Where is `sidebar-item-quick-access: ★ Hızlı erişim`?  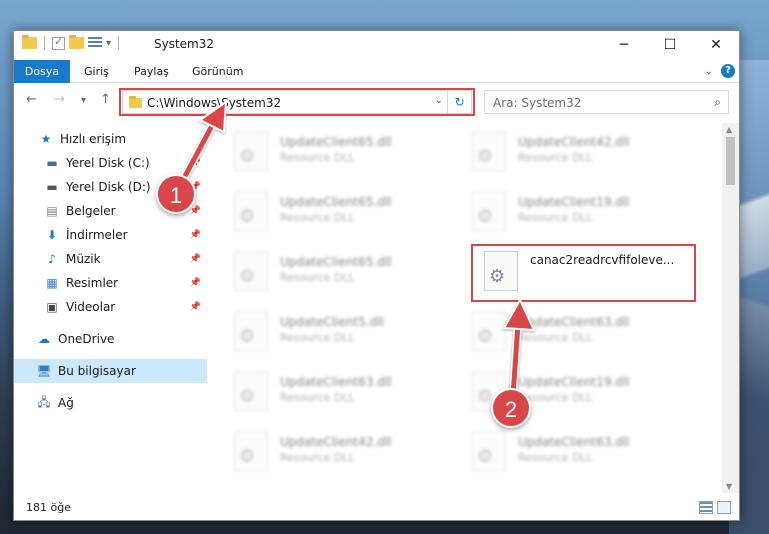
sidebar-item-quick-access: ★ Hızlı erişim is located at coordinates (110, 139).